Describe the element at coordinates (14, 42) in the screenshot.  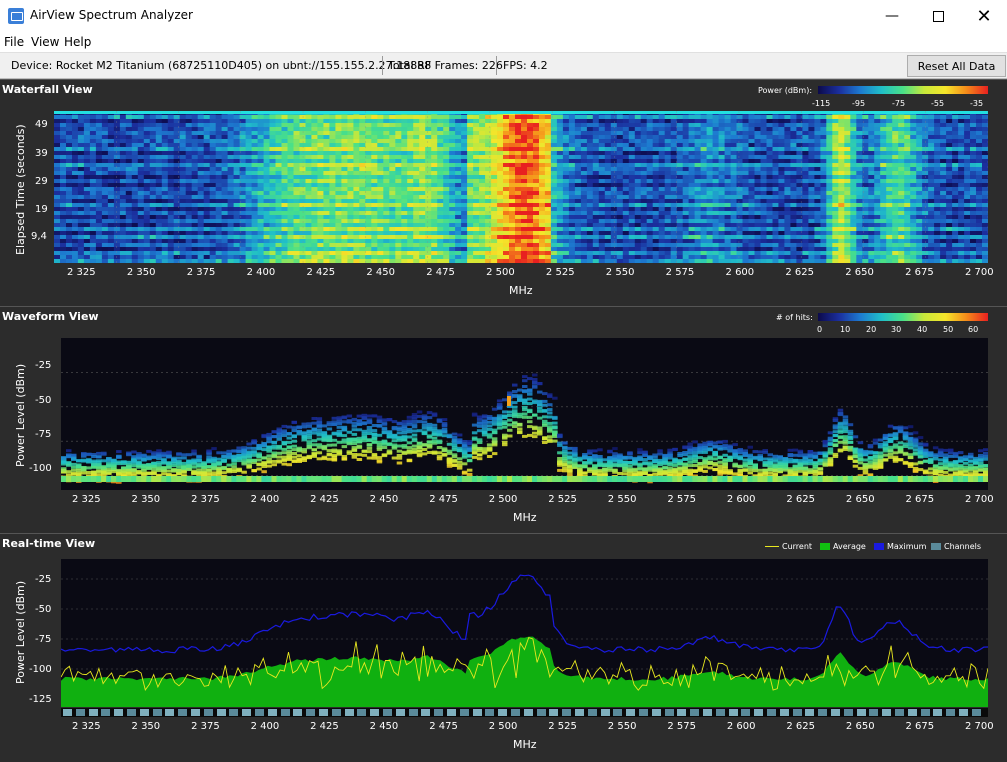
I see `menu-file: File` at that location.